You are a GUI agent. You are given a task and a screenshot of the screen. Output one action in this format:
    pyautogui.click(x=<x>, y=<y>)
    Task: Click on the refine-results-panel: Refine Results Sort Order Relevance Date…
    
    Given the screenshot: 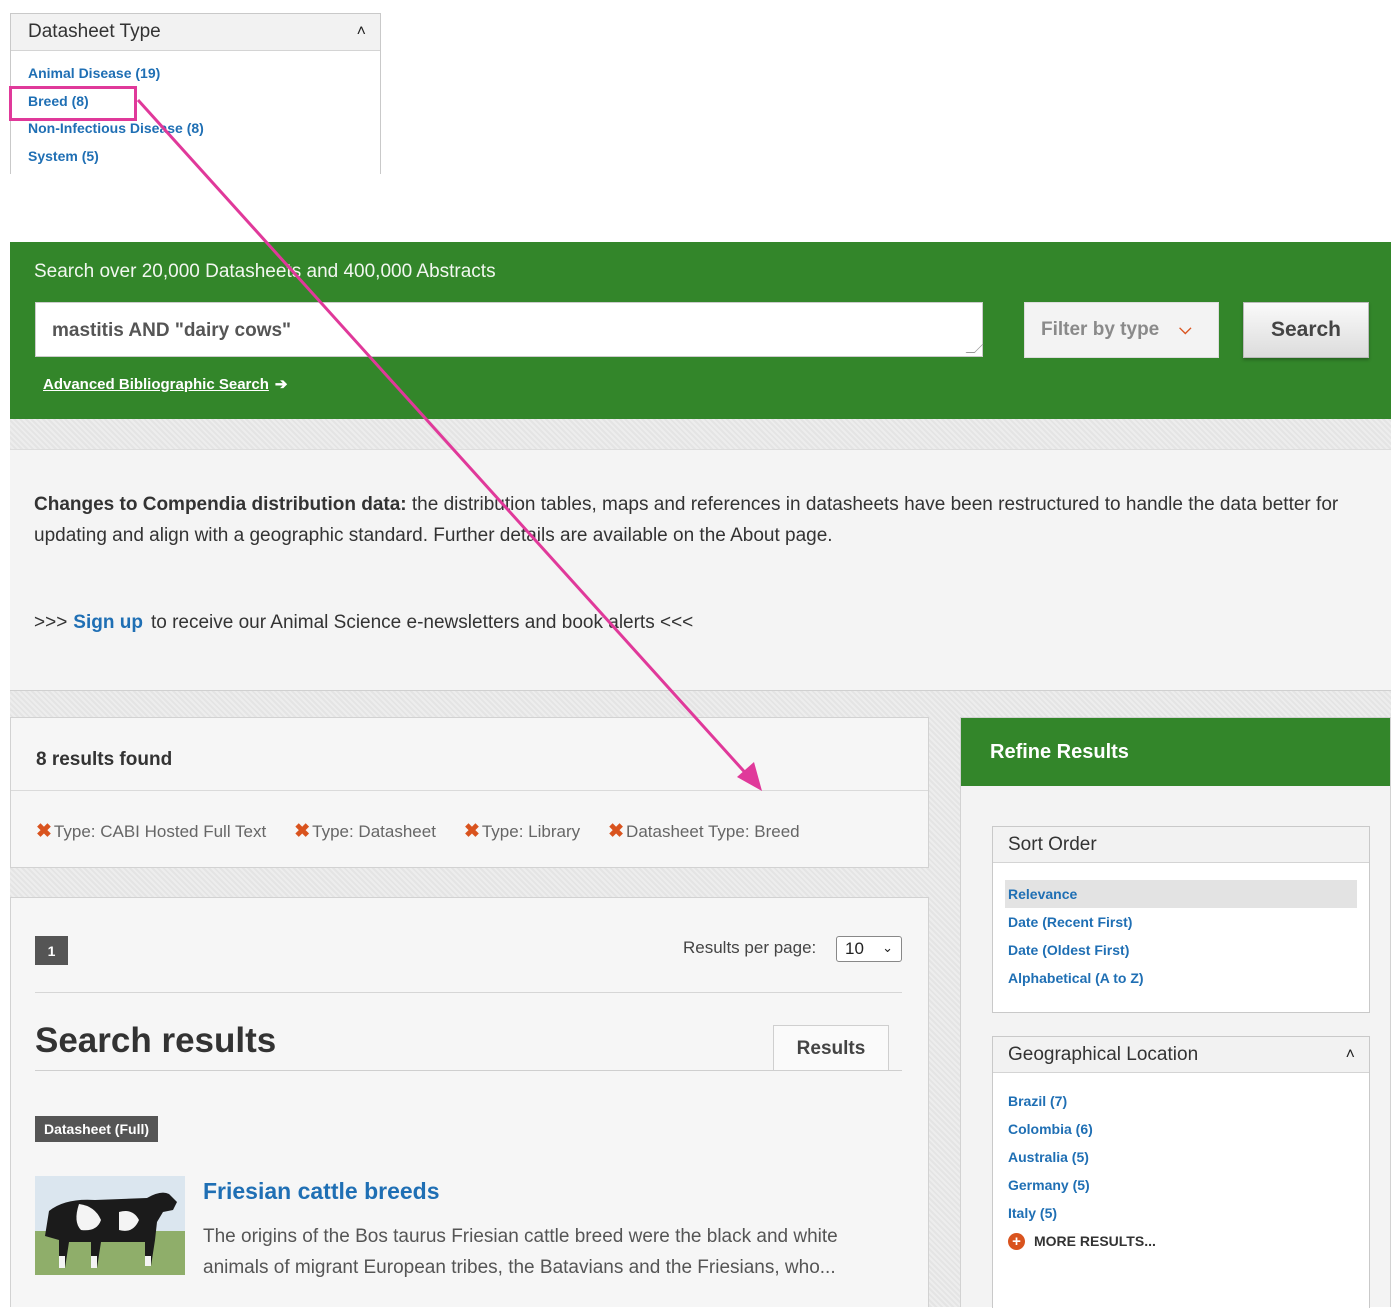 What is the action you would take?
    pyautogui.click(x=1175, y=1012)
    